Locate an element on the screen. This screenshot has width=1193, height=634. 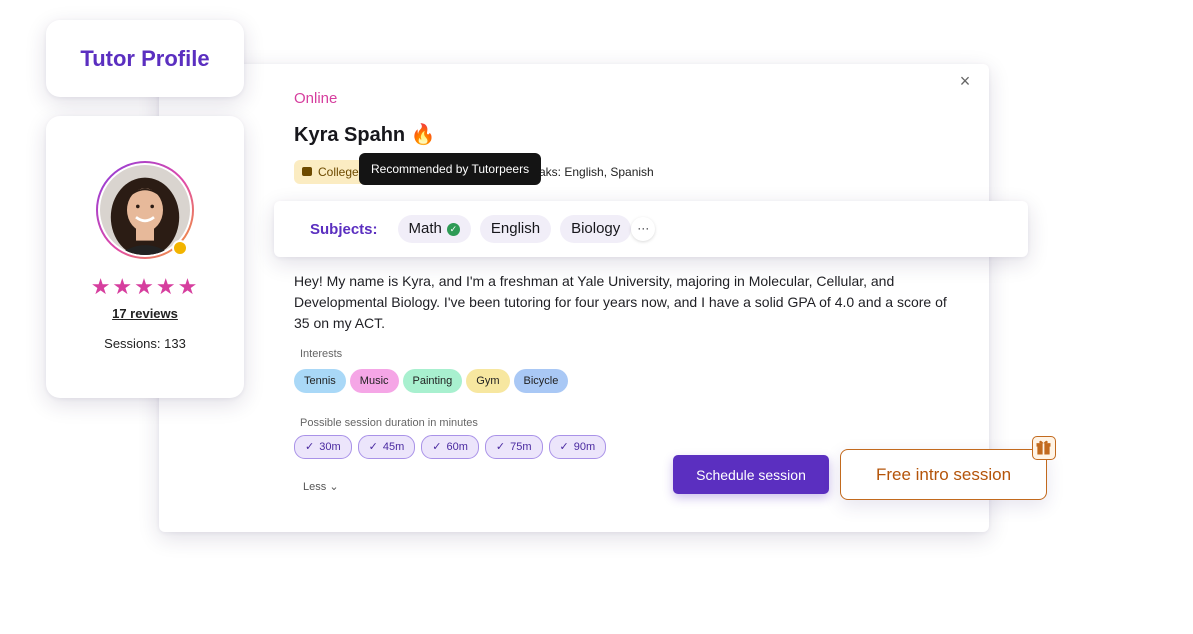
tutor-name: Kyra Spahn 🔥 is located at coordinates (365, 134).